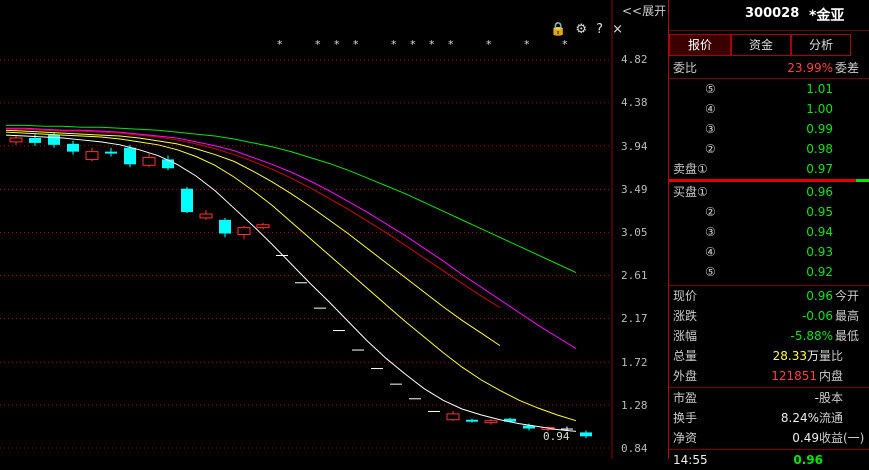 Image resolution: width=869 pixels, height=470 pixels. Describe the element at coordinates (769, 169) in the screenshot. I see `sell-row: 卖盘① 0.97` at that location.